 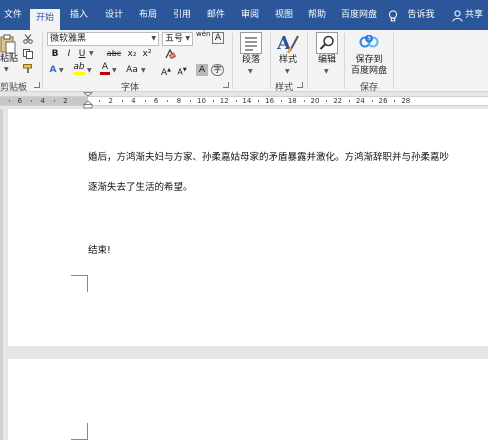 I want to click on ruler-number: 28, so click(x=406, y=101).